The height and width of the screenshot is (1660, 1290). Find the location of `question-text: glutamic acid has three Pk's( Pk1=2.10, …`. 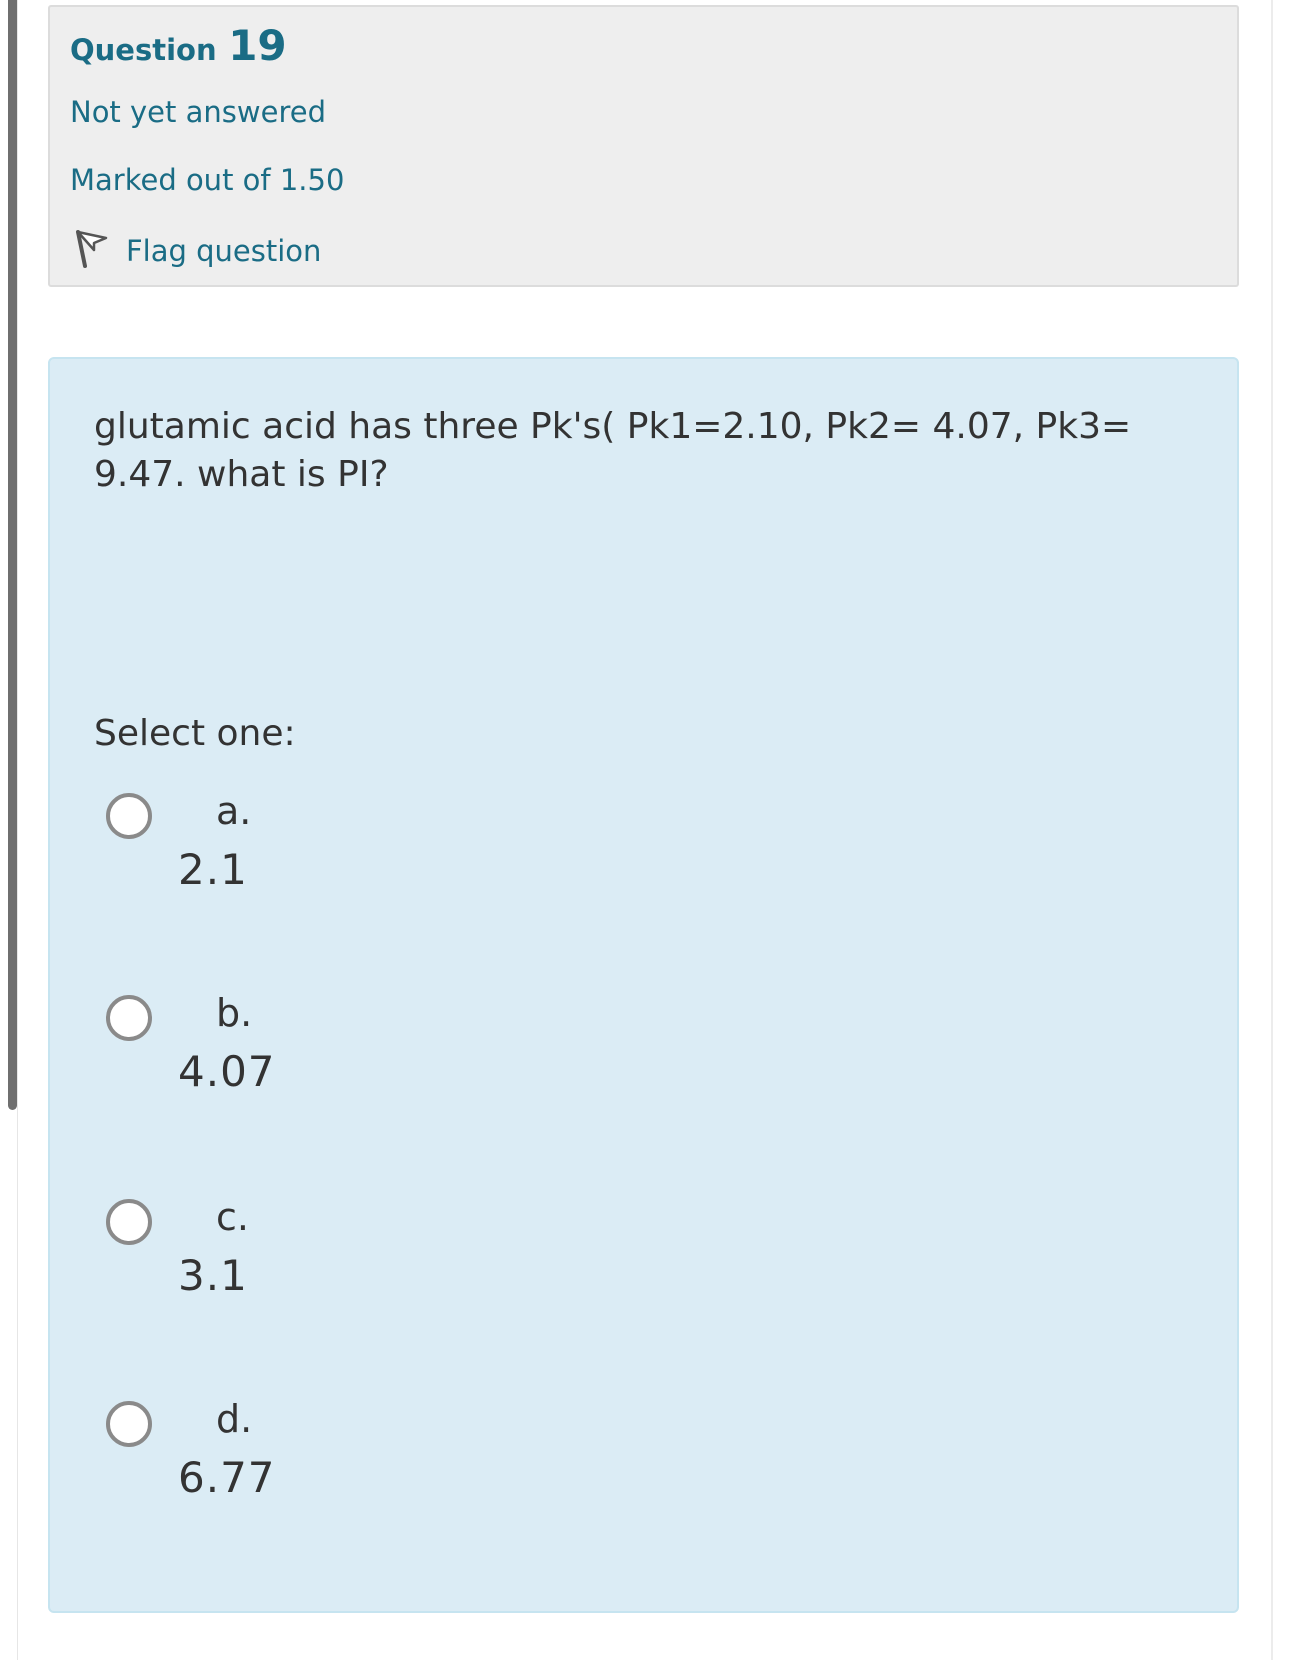

question-text: glutamic acid has three Pk's( Pk1=2.10, … is located at coordinates (613, 450).